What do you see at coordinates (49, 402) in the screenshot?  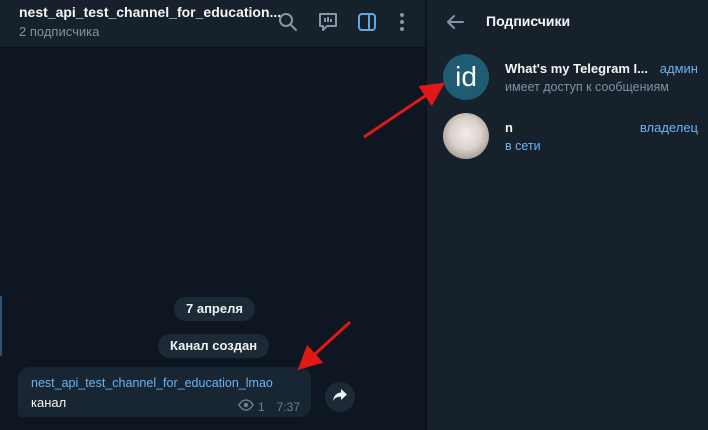 I see `message-text: канал` at bounding box center [49, 402].